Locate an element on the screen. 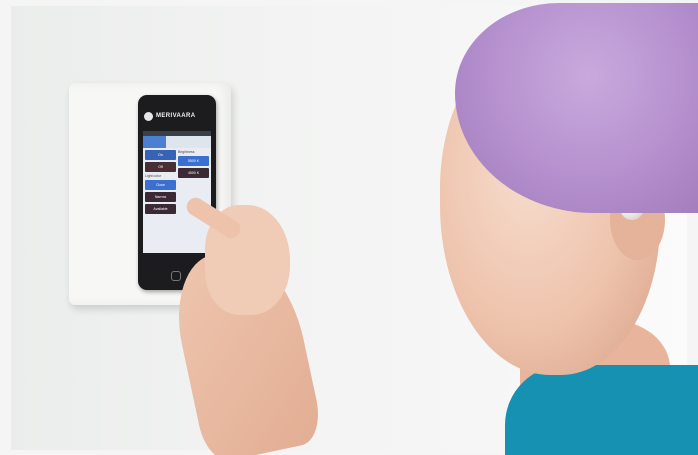  device-brightness-label: Brightness is located at coordinates (186, 152).